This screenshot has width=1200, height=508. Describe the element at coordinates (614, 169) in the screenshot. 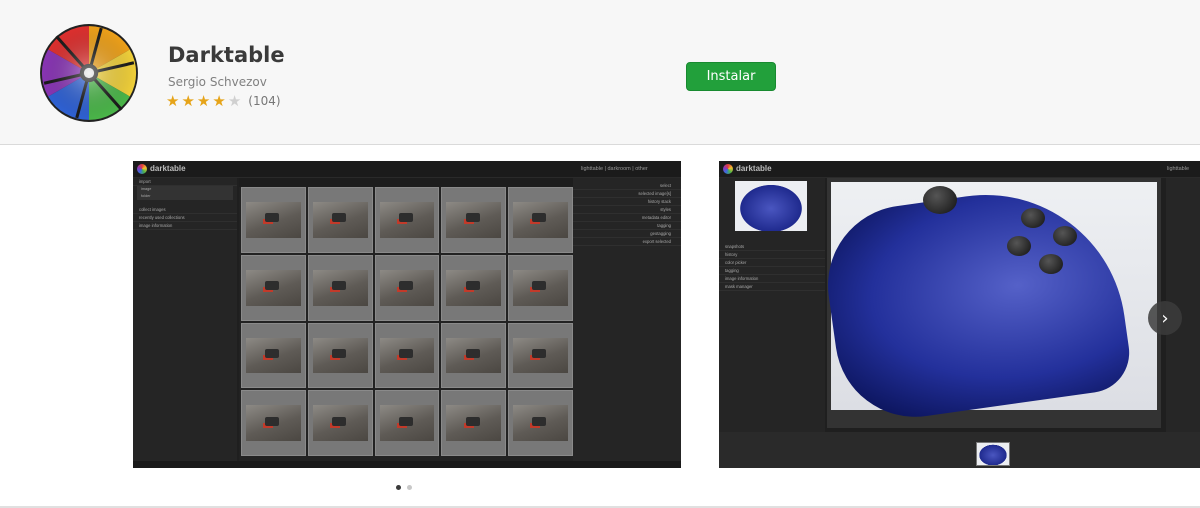

I see `view-switcher: lighttable | darkroom | other` at that location.